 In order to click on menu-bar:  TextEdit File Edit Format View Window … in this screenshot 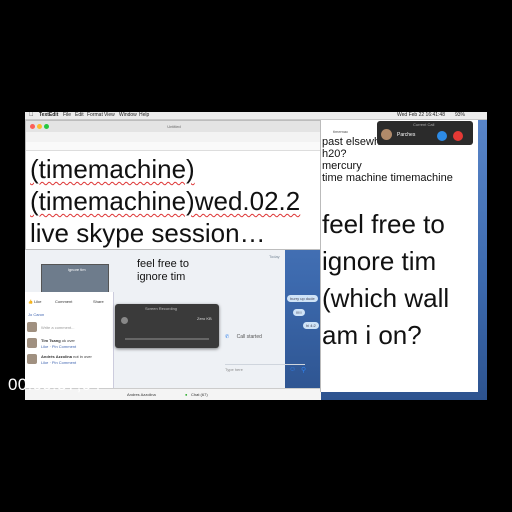, I will do `click(256, 116)`.